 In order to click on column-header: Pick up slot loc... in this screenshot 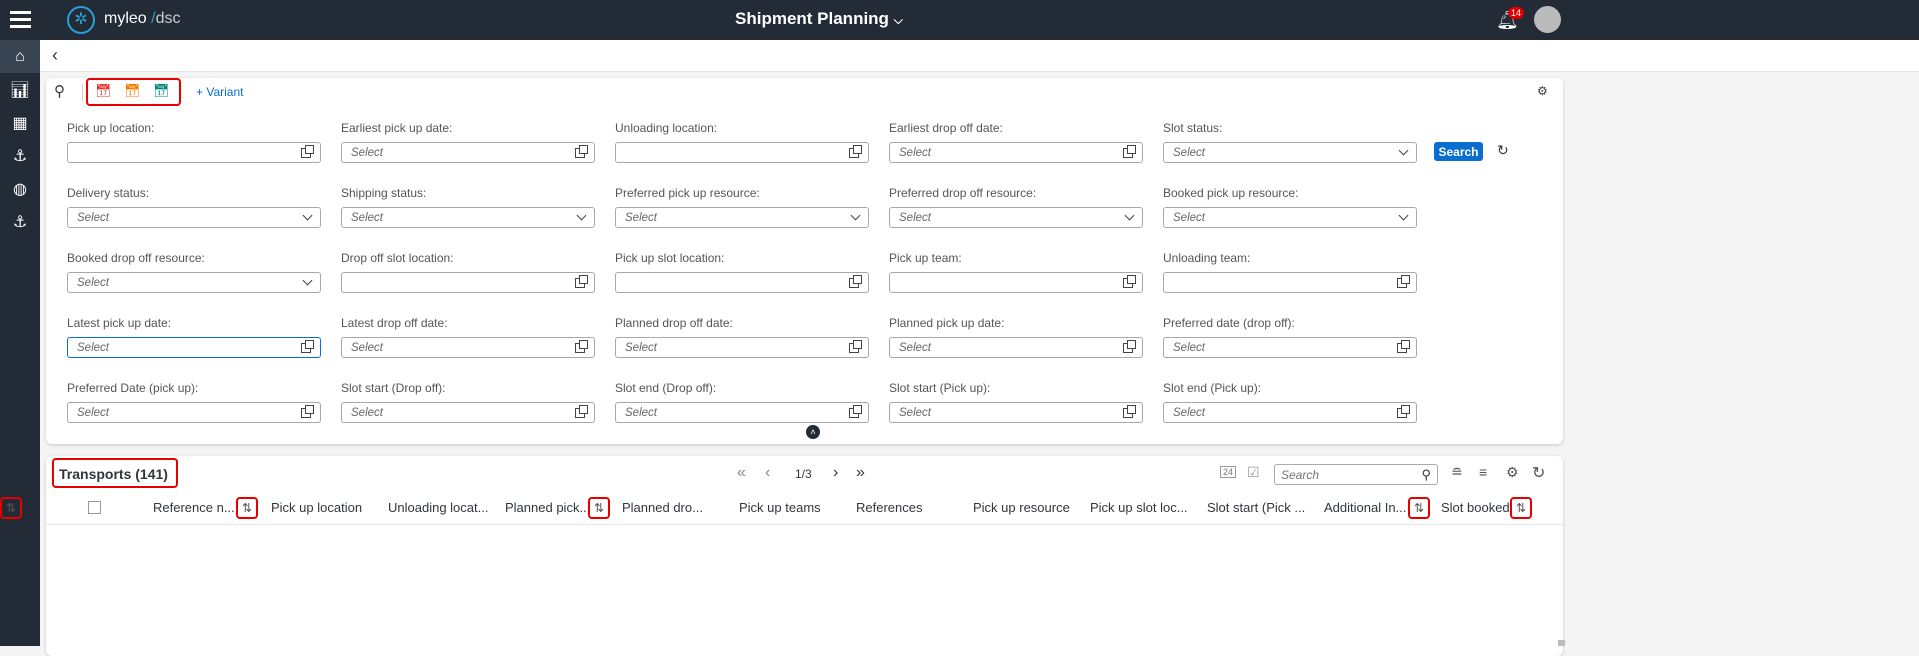, I will do `click(1139, 507)`.